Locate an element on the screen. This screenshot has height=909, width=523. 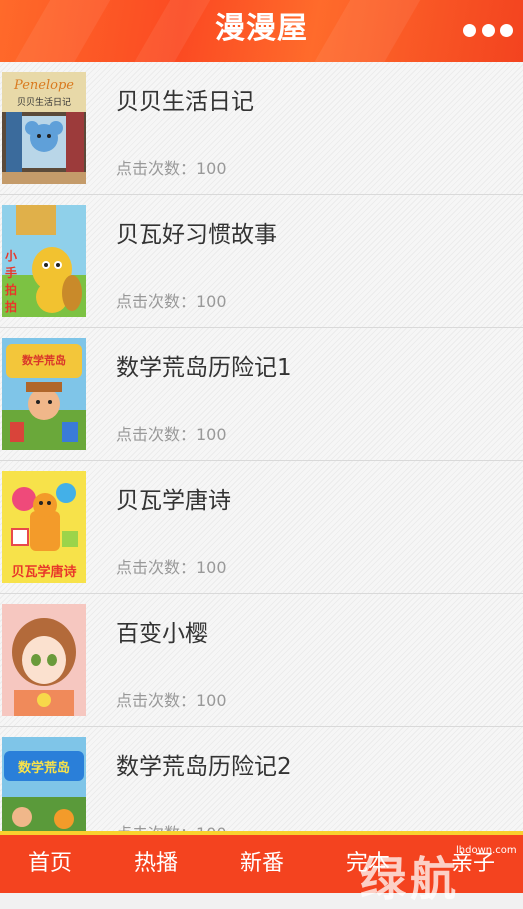
list-item: 小 手 拍 拍 贝瓦好习惯故事 点击次数：100 is located at coordinates (261, 261).